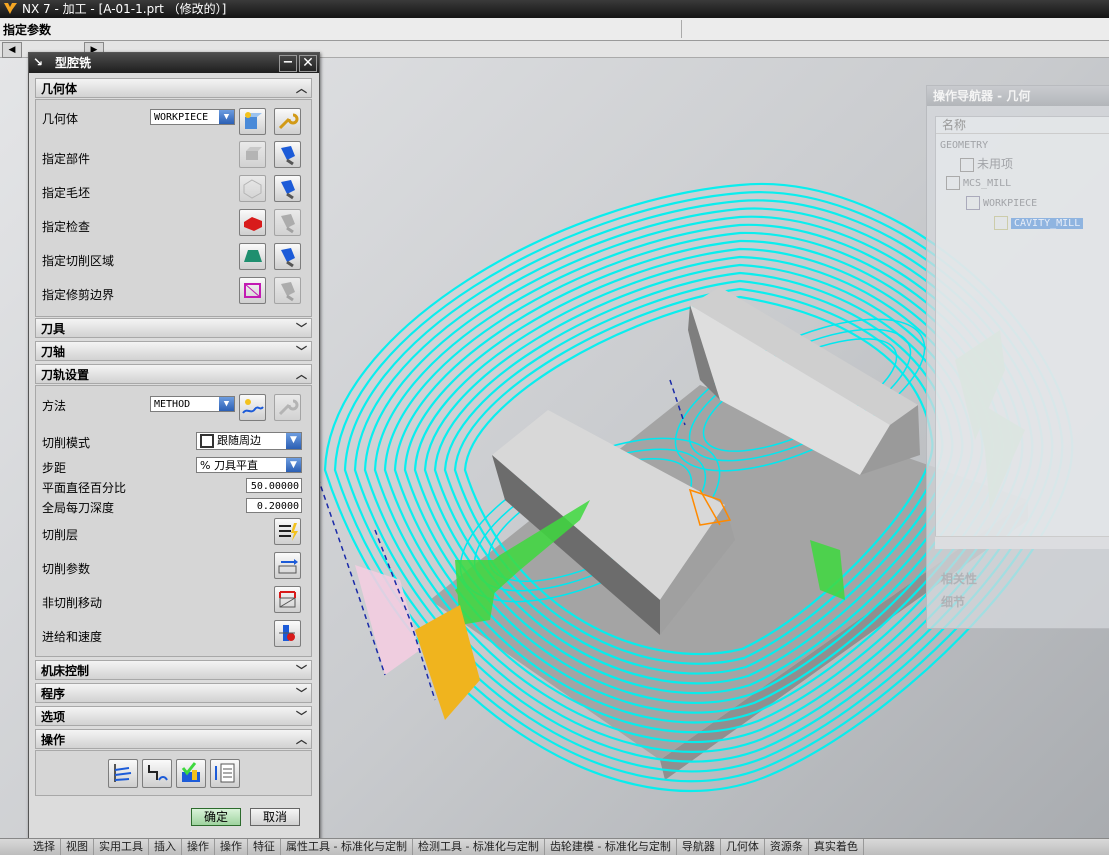 This screenshot has height=855, width=1109. I want to click on feeds-speeds-button, so click(287, 633).